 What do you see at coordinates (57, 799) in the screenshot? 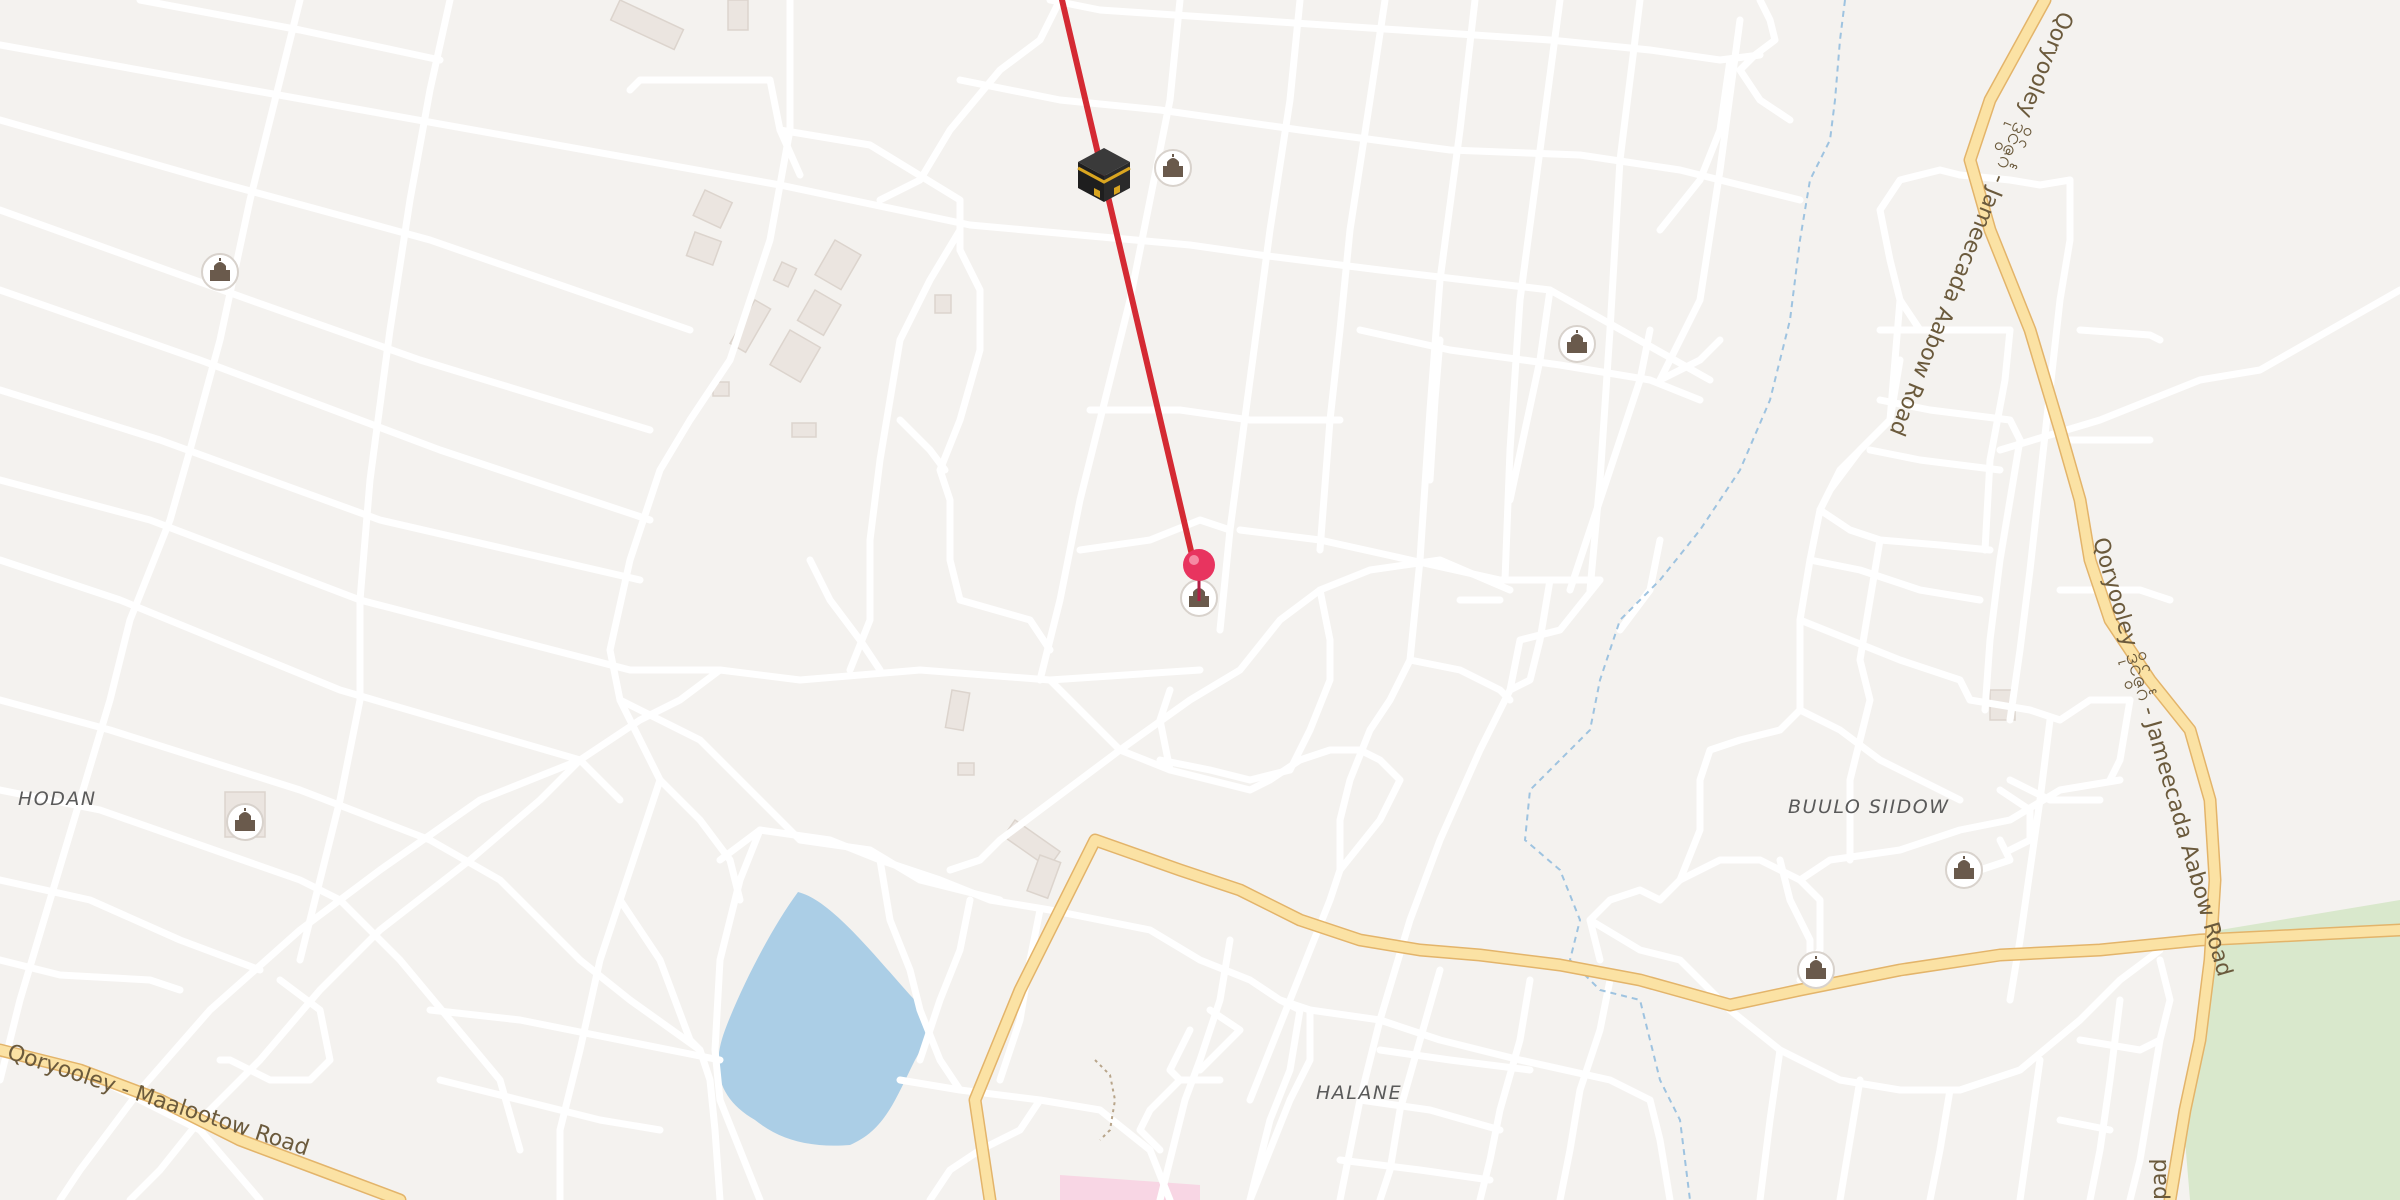
I see `area-label-hodan: HODAN` at bounding box center [57, 799].